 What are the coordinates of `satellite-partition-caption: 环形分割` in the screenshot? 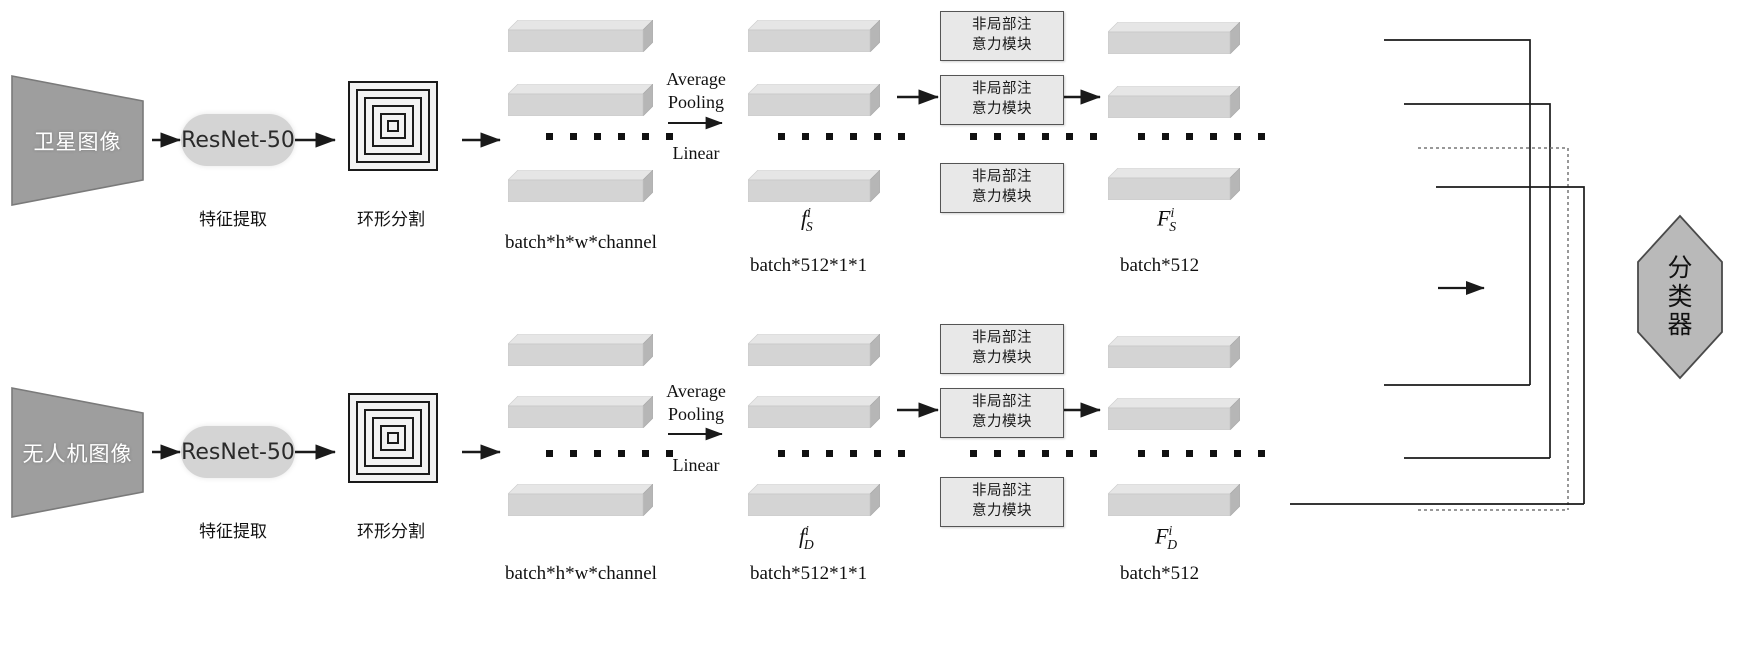 It's located at (391, 220).